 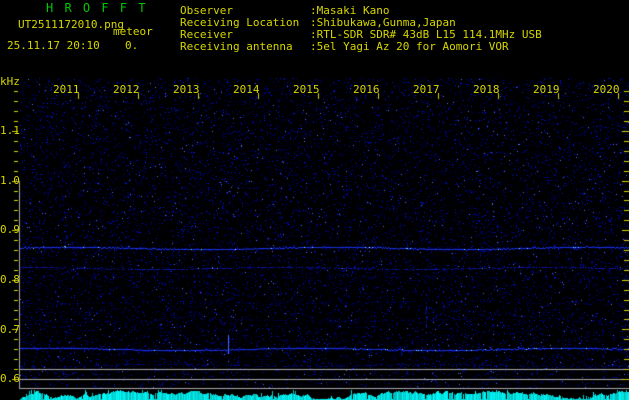 What do you see at coordinates (10, 130) in the screenshot?
I see `y-tick-label-1-1: 1.1` at bounding box center [10, 130].